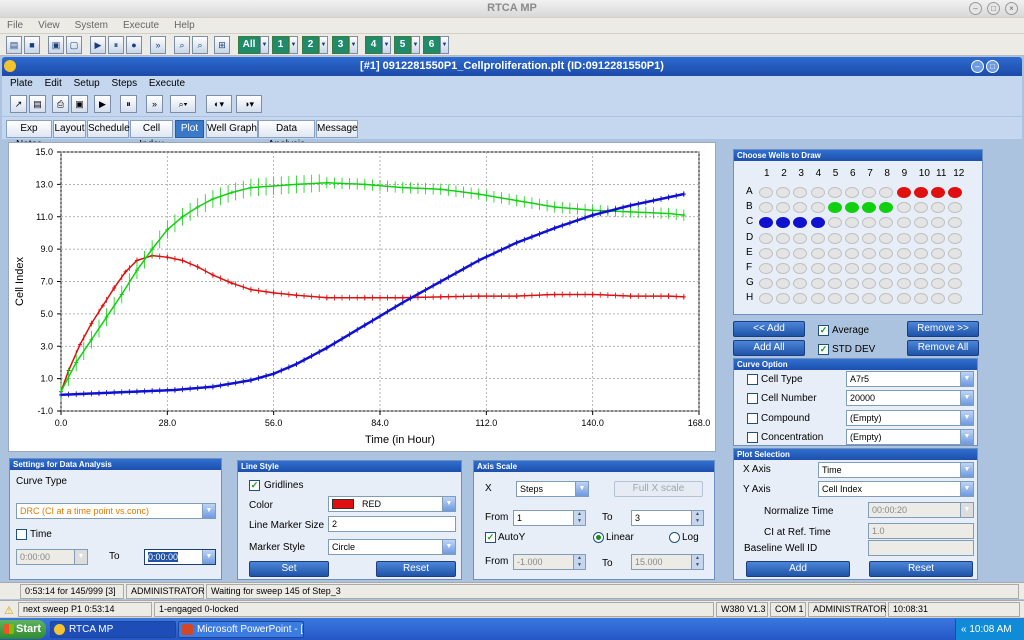 The image size is (1024, 640). What do you see at coordinates (249, 45) in the screenshot?
I see `all-group-button: All` at bounding box center [249, 45].